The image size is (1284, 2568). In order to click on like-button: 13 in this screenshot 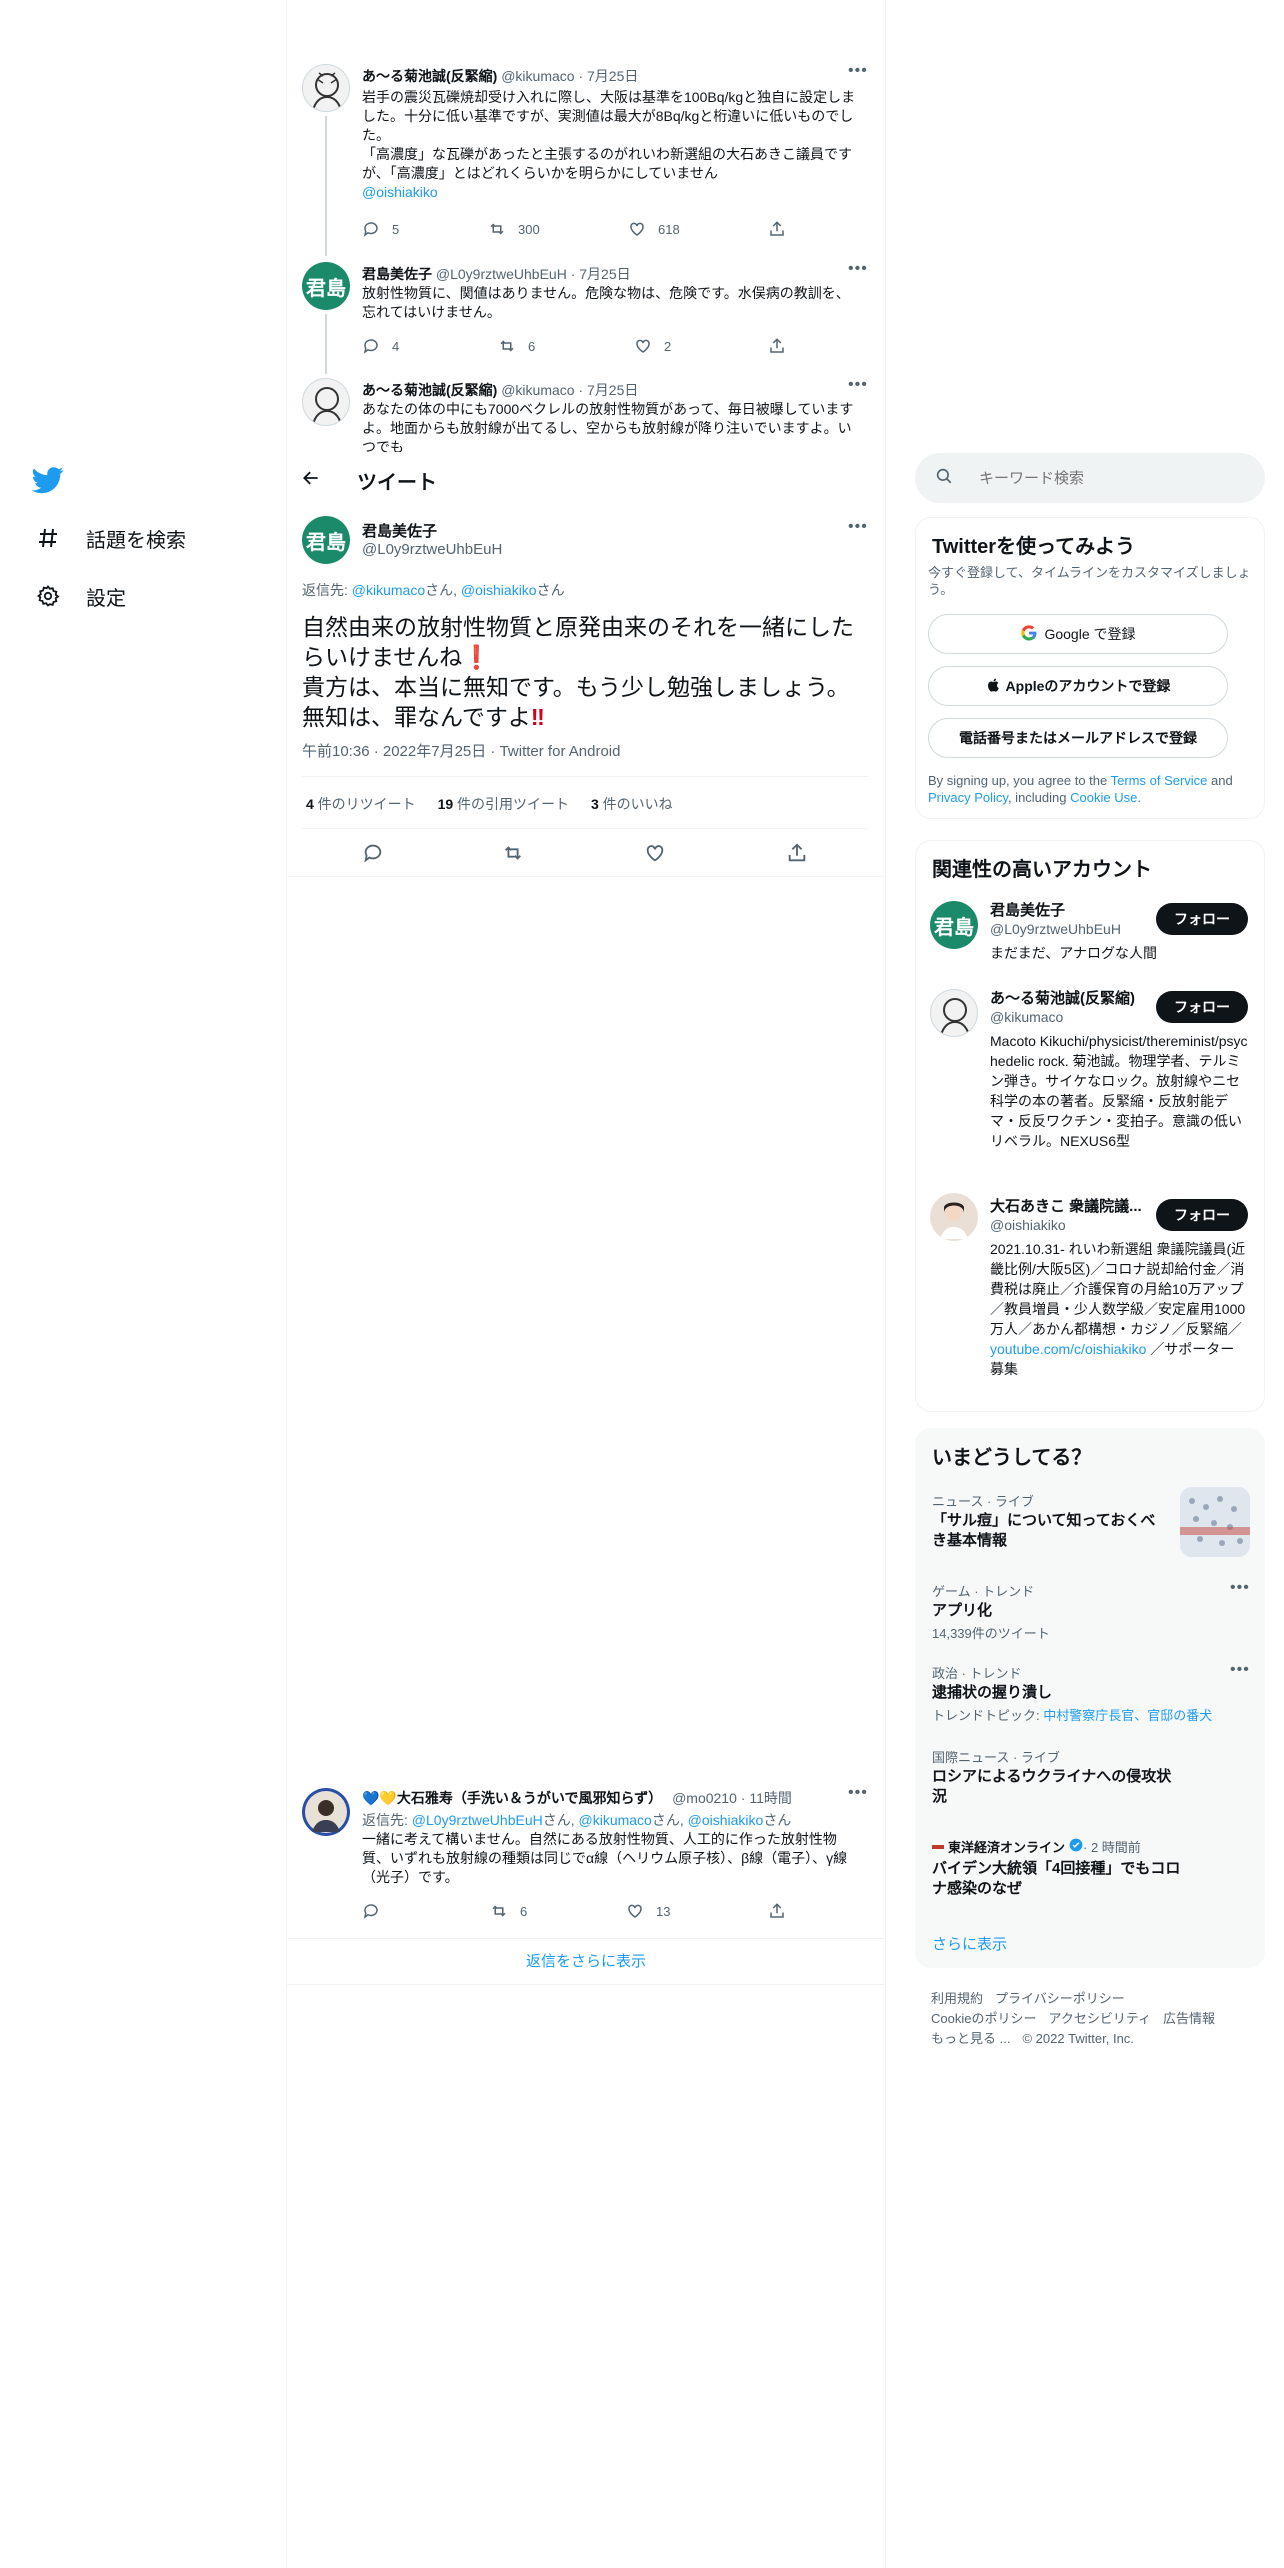, I will do `click(648, 1911)`.